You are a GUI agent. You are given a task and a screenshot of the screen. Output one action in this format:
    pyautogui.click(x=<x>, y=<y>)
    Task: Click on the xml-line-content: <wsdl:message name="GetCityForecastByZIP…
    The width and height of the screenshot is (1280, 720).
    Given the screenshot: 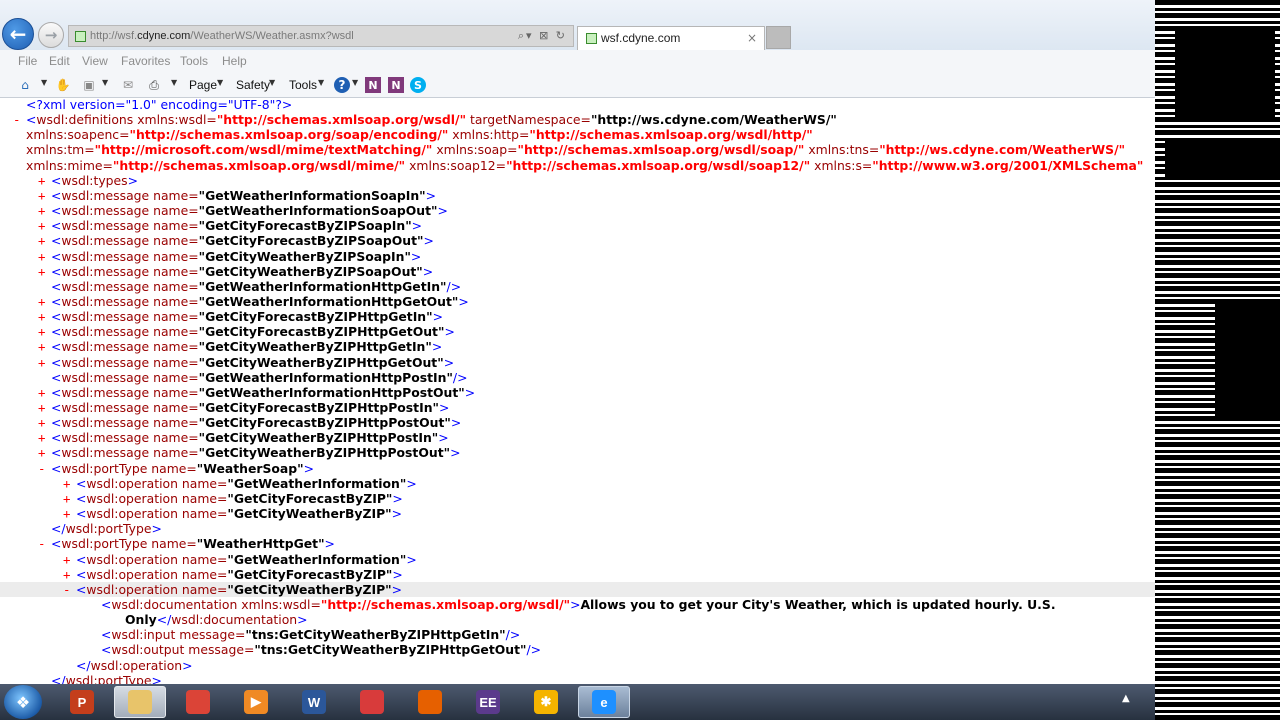 What is the action you would take?
    pyautogui.click(x=236, y=225)
    